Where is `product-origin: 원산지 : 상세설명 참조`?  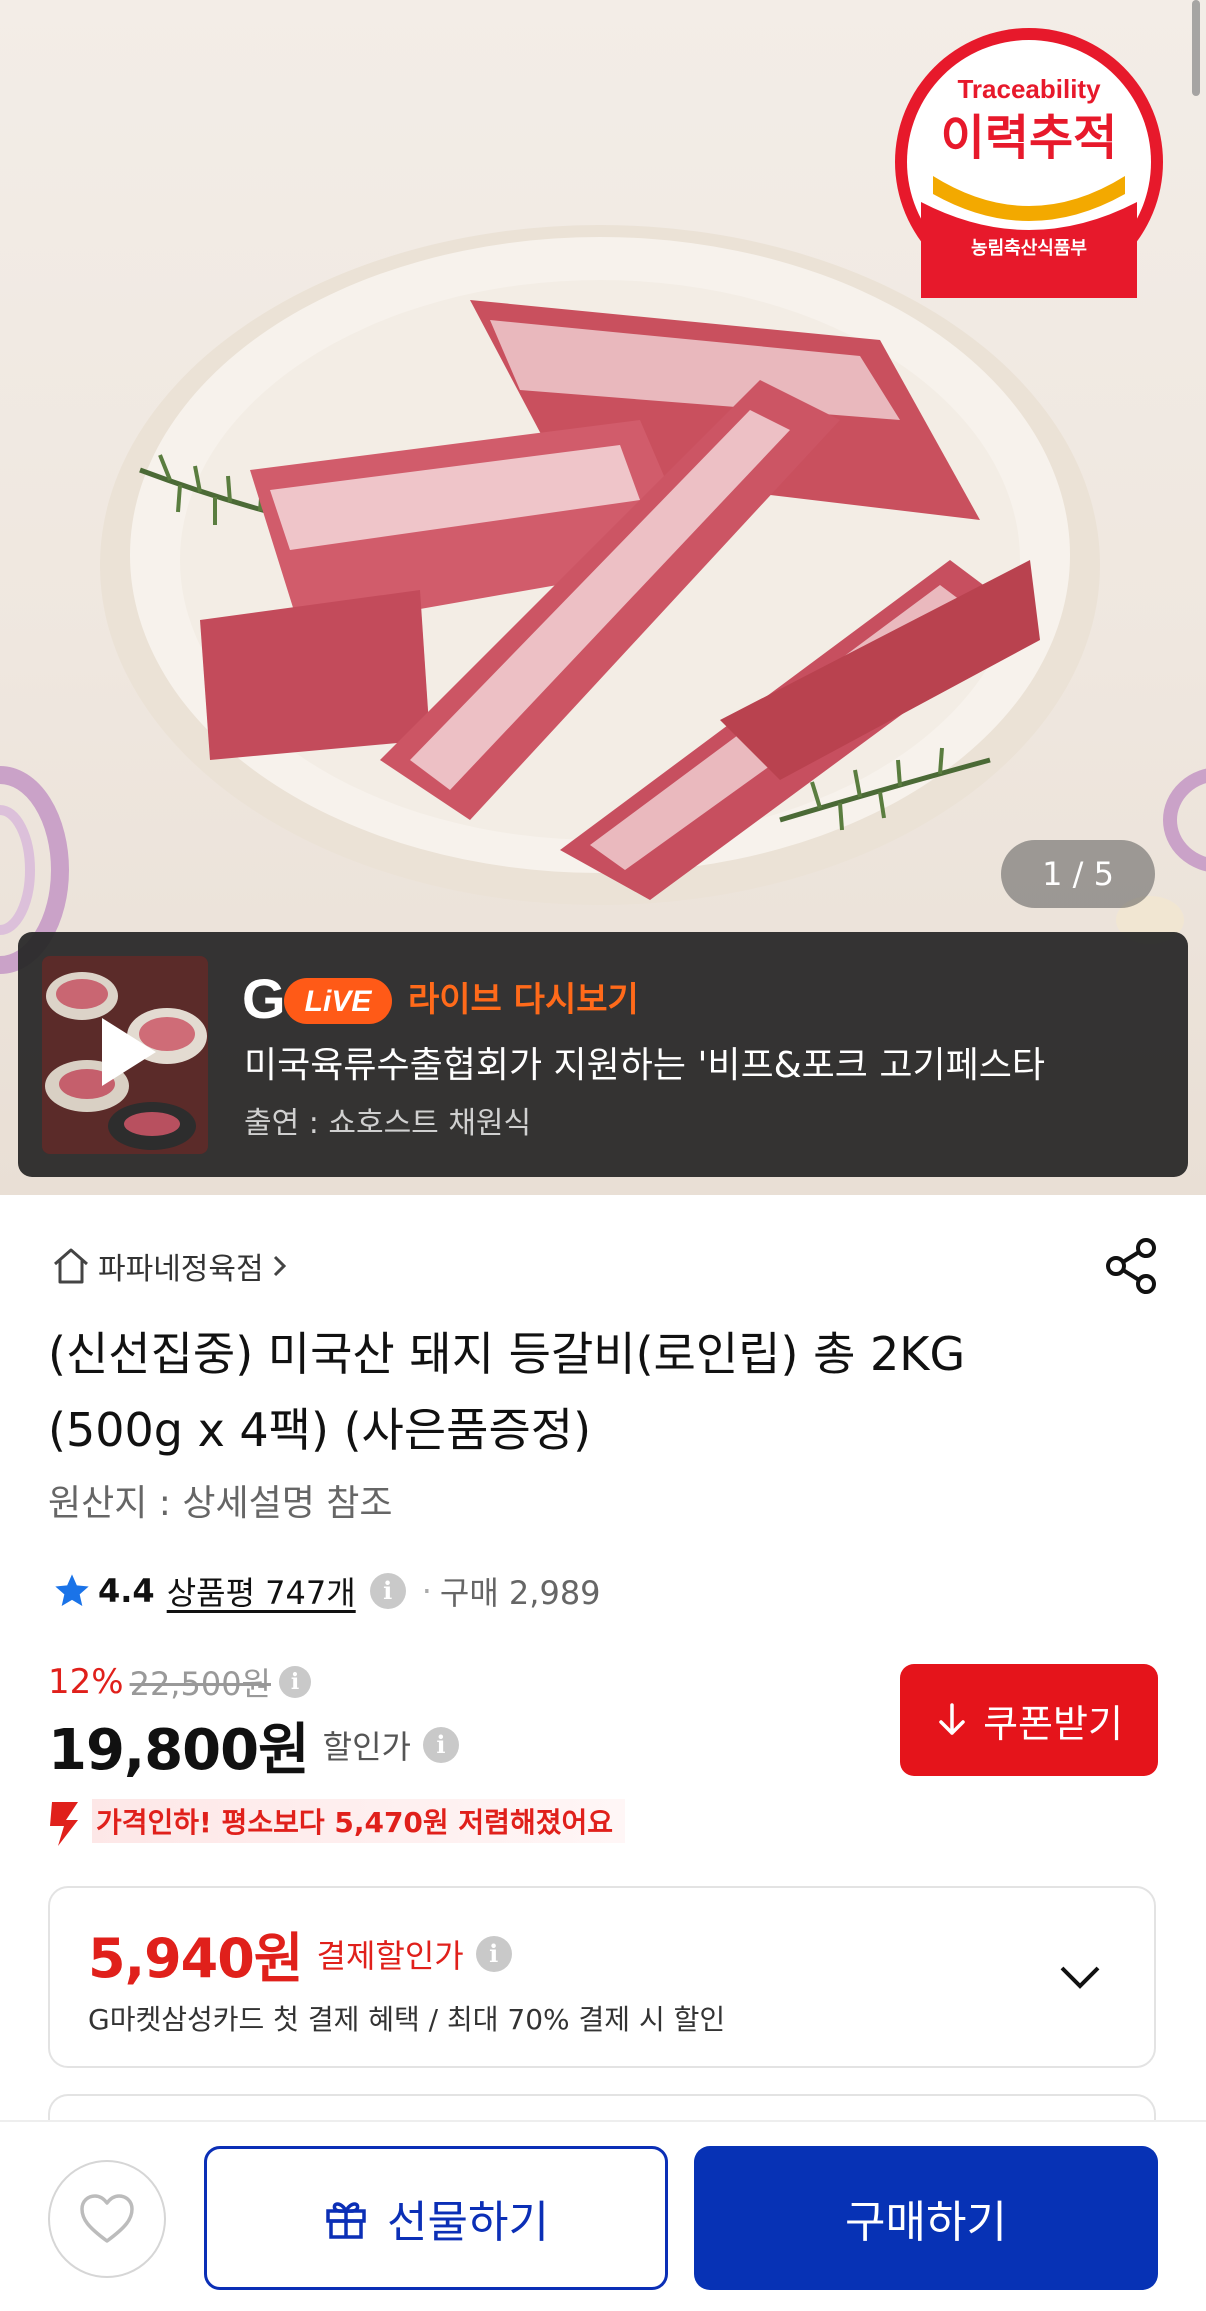 product-origin: 원산지 : 상세설명 참조 is located at coordinates (220, 1503).